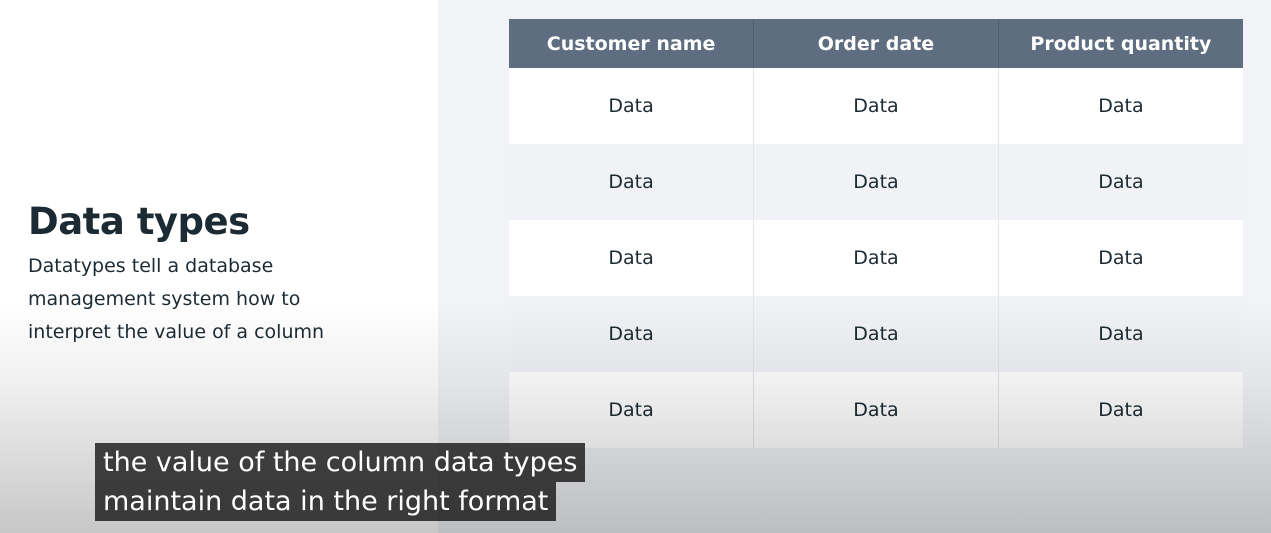 The width and height of the screenshot is (1271, 533). What do you see at coordinates (139, 221) in the screenshot?
I see `slide-title: Data types` at bounding box center [139, 221].